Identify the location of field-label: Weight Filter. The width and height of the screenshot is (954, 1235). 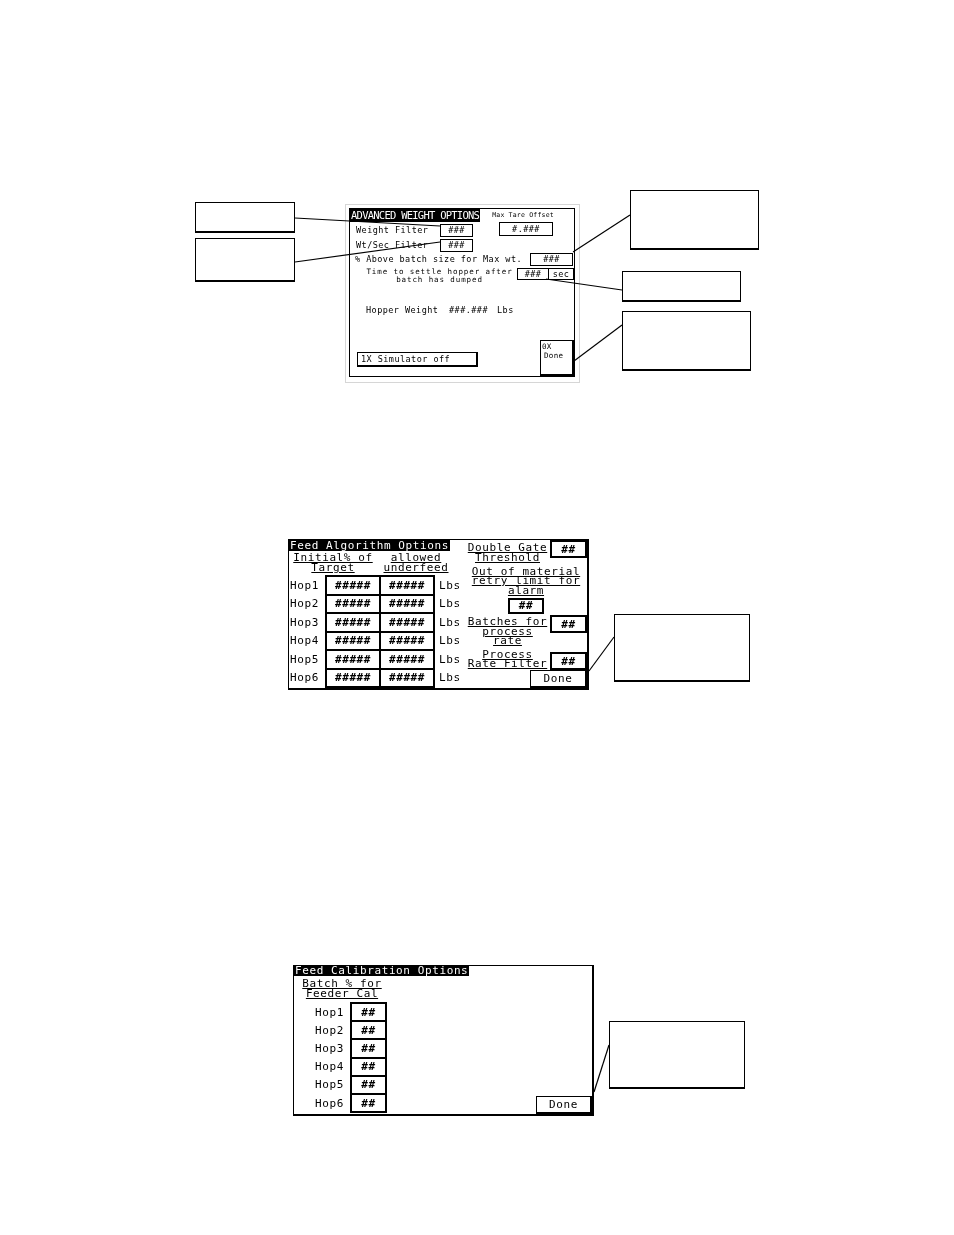
(392, 230).